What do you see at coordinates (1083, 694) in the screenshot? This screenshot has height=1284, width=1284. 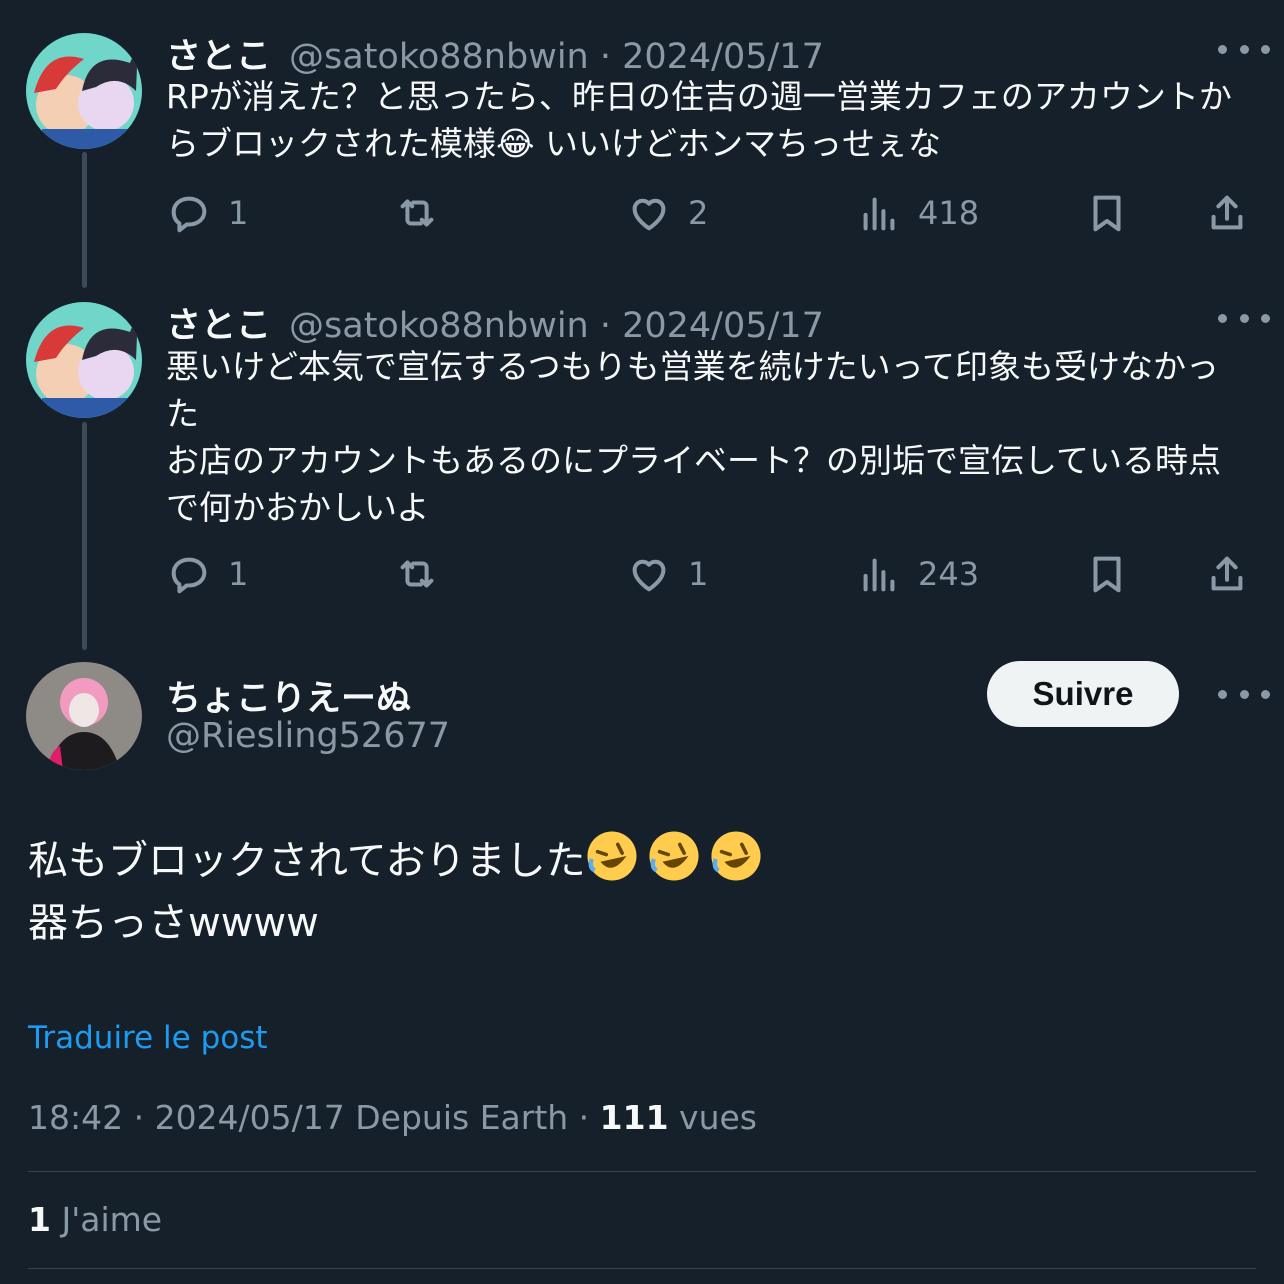 I see `follow-button: Suivre` at bounding box center [1083, 694].